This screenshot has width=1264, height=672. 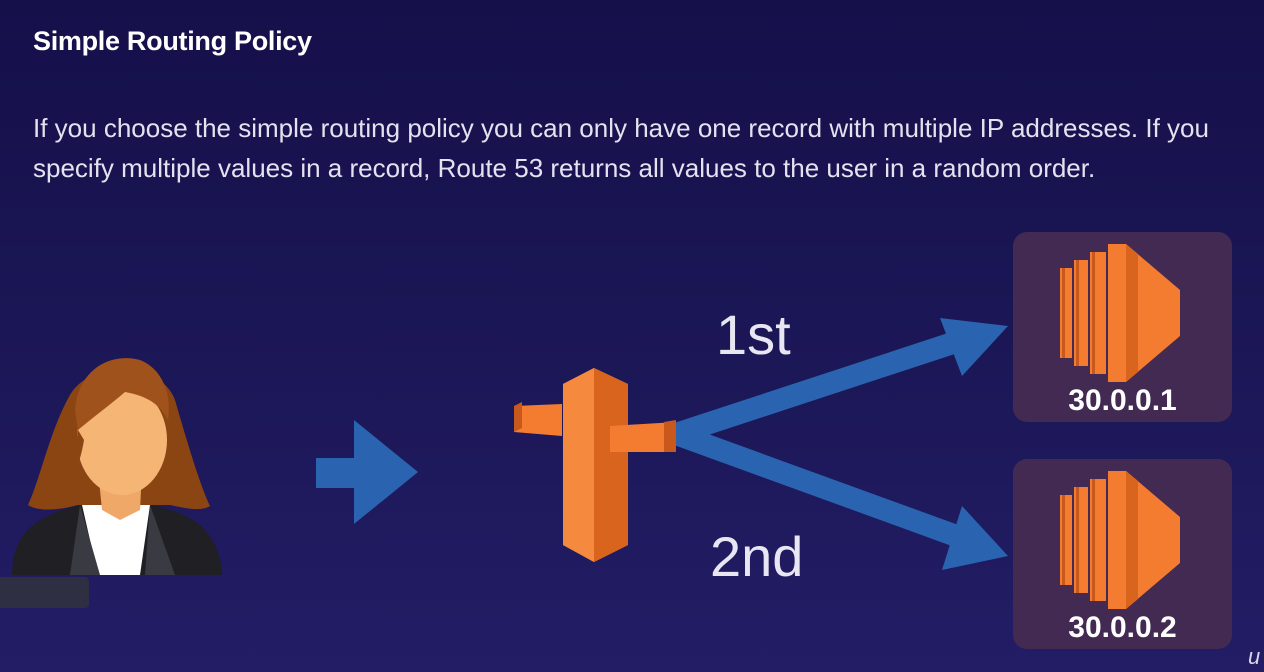 What do you see at coordinates (757, 556) in the screenshot?
I see `second-response-label: 2nd` at bounding box center [757, 556].